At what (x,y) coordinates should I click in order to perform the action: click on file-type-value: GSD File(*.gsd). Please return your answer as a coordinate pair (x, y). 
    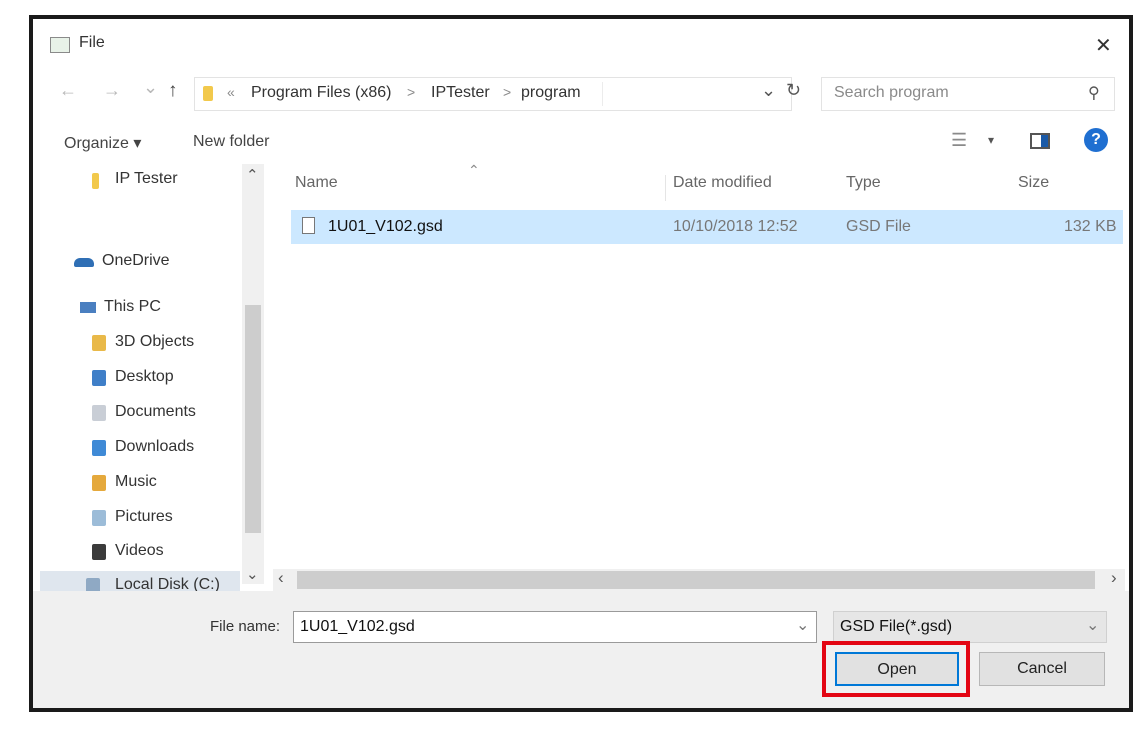
    Looking at the image, I should click on (896, 627).